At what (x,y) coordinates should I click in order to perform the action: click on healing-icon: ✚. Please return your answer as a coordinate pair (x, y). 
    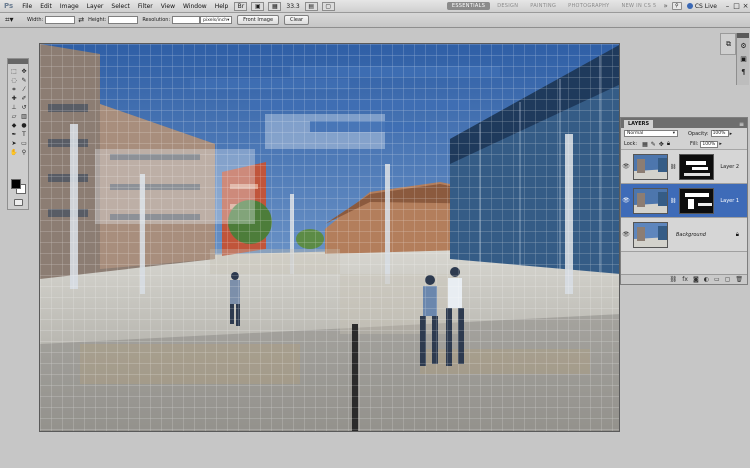
    Looking at the image, I should click on (14, 98).